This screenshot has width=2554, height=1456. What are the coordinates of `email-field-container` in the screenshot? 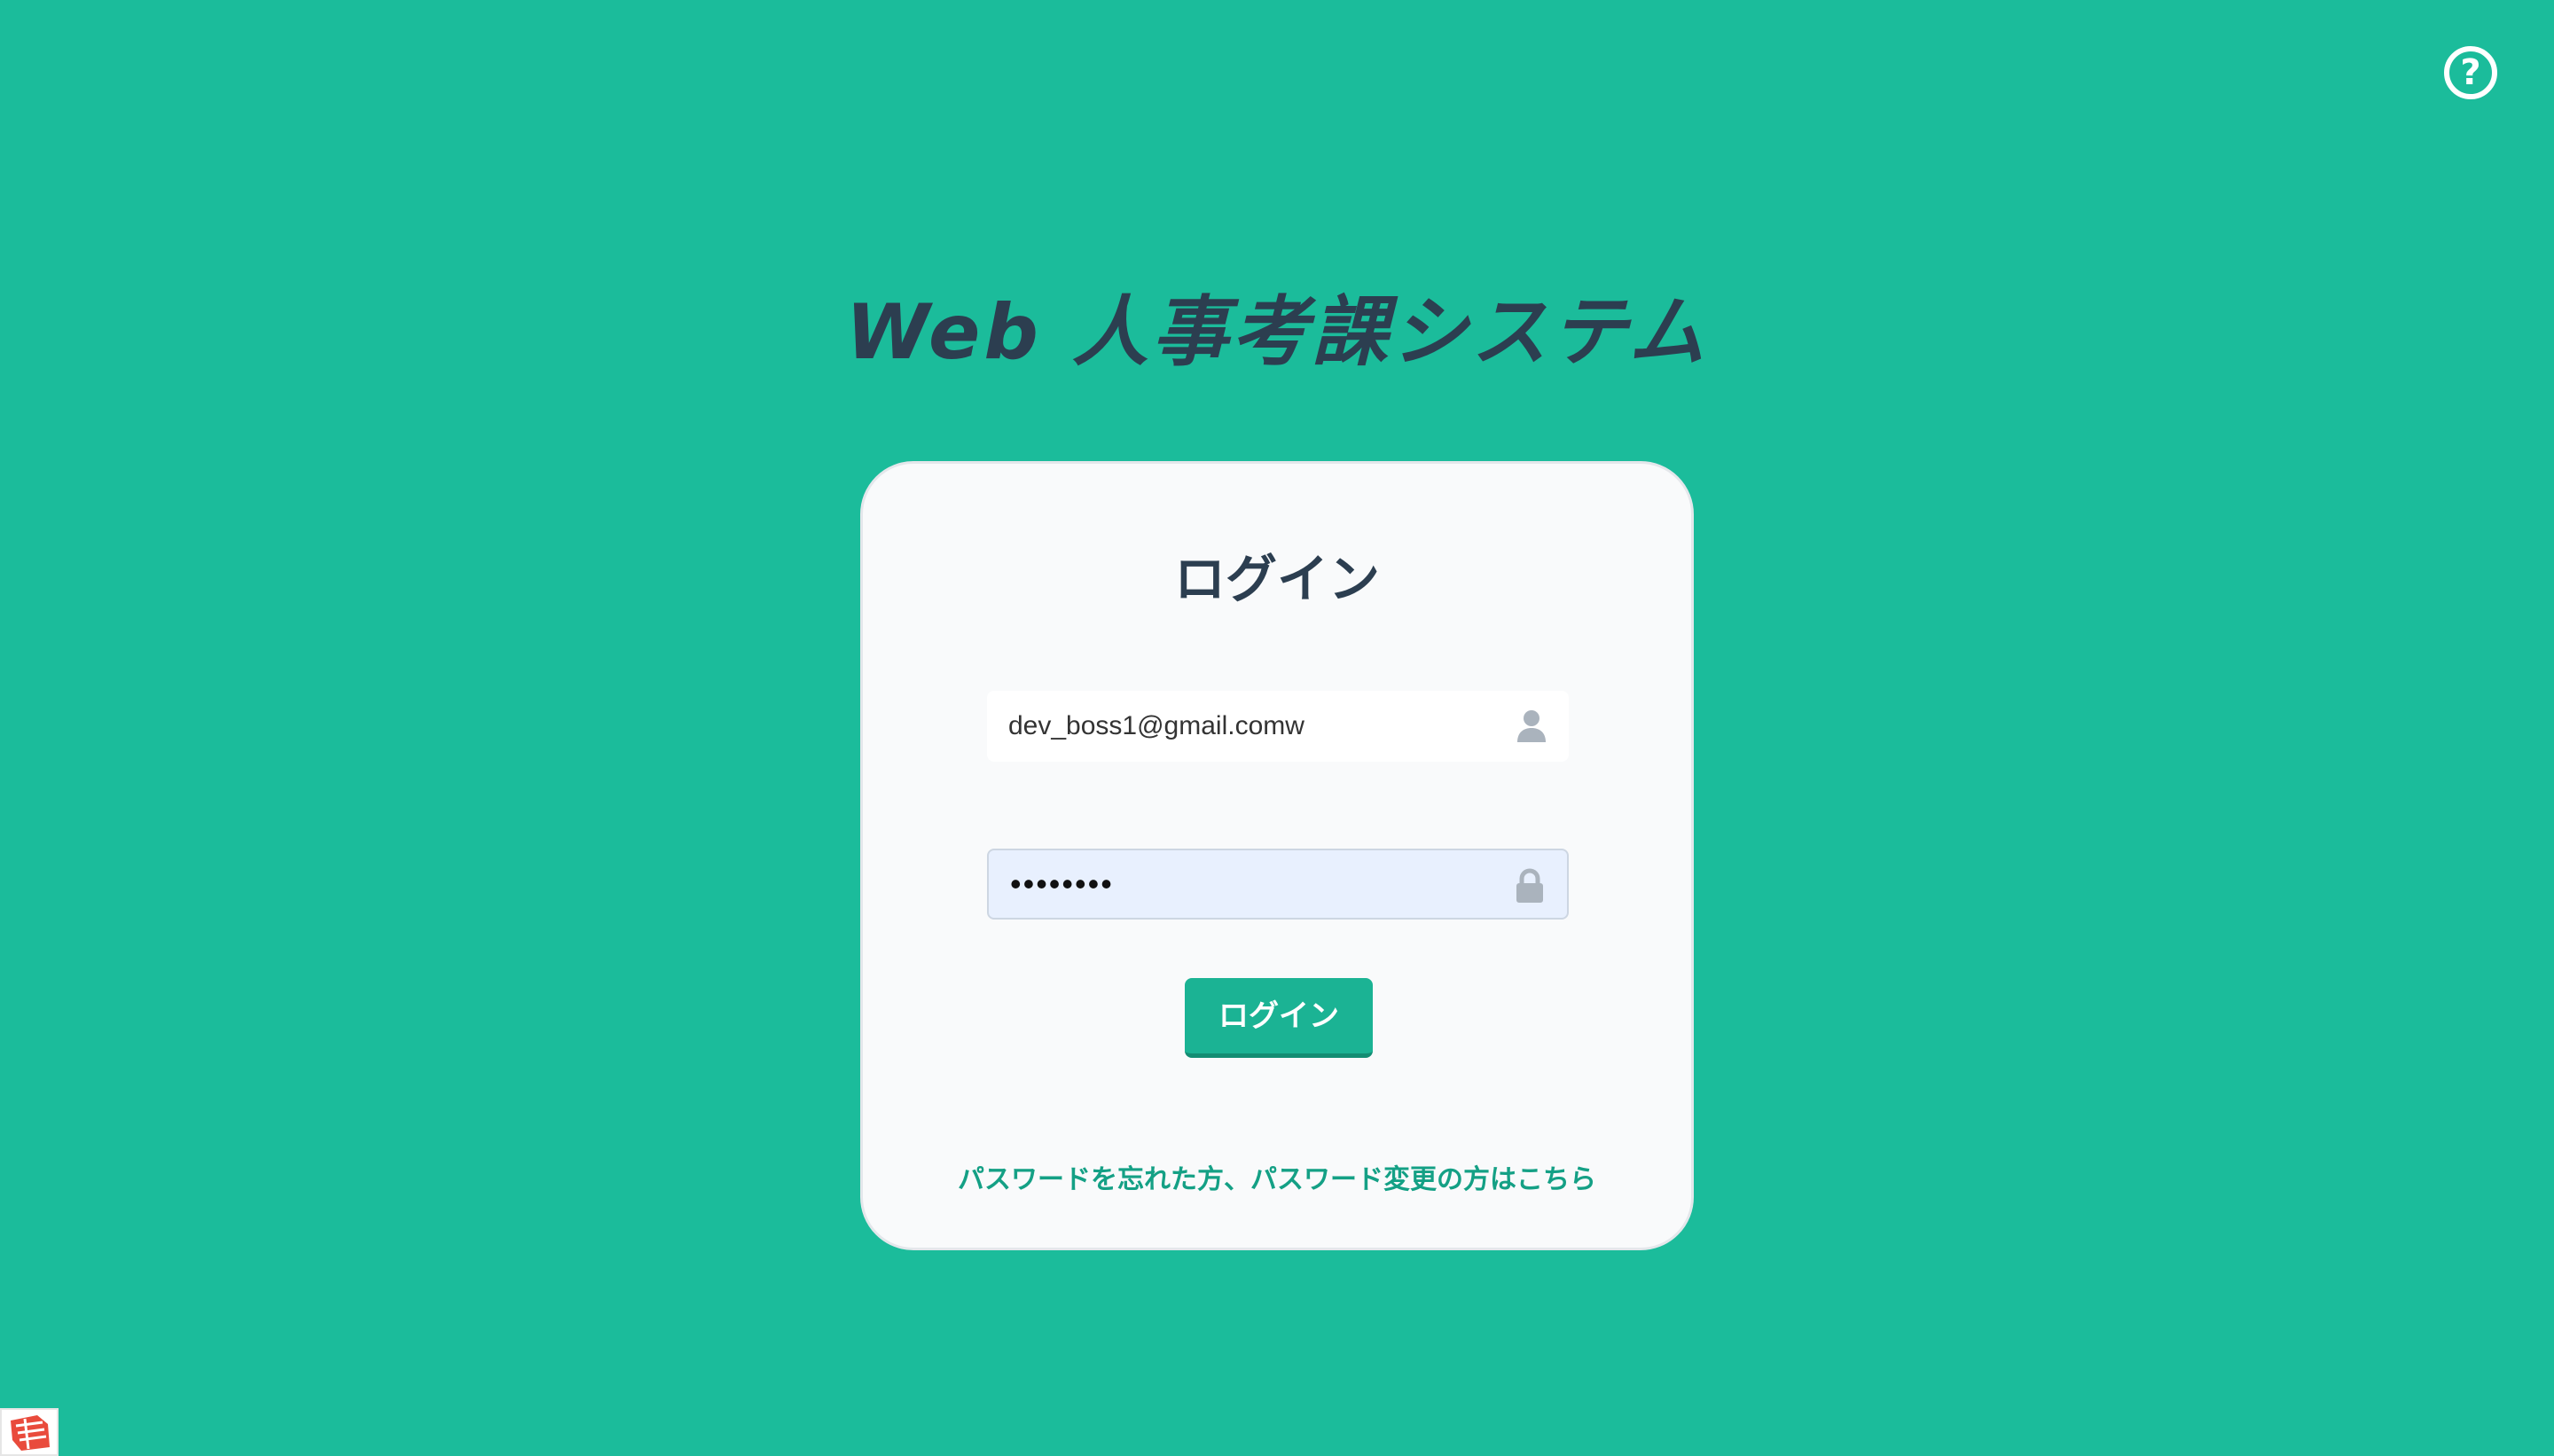 It's located at (1278, 726).